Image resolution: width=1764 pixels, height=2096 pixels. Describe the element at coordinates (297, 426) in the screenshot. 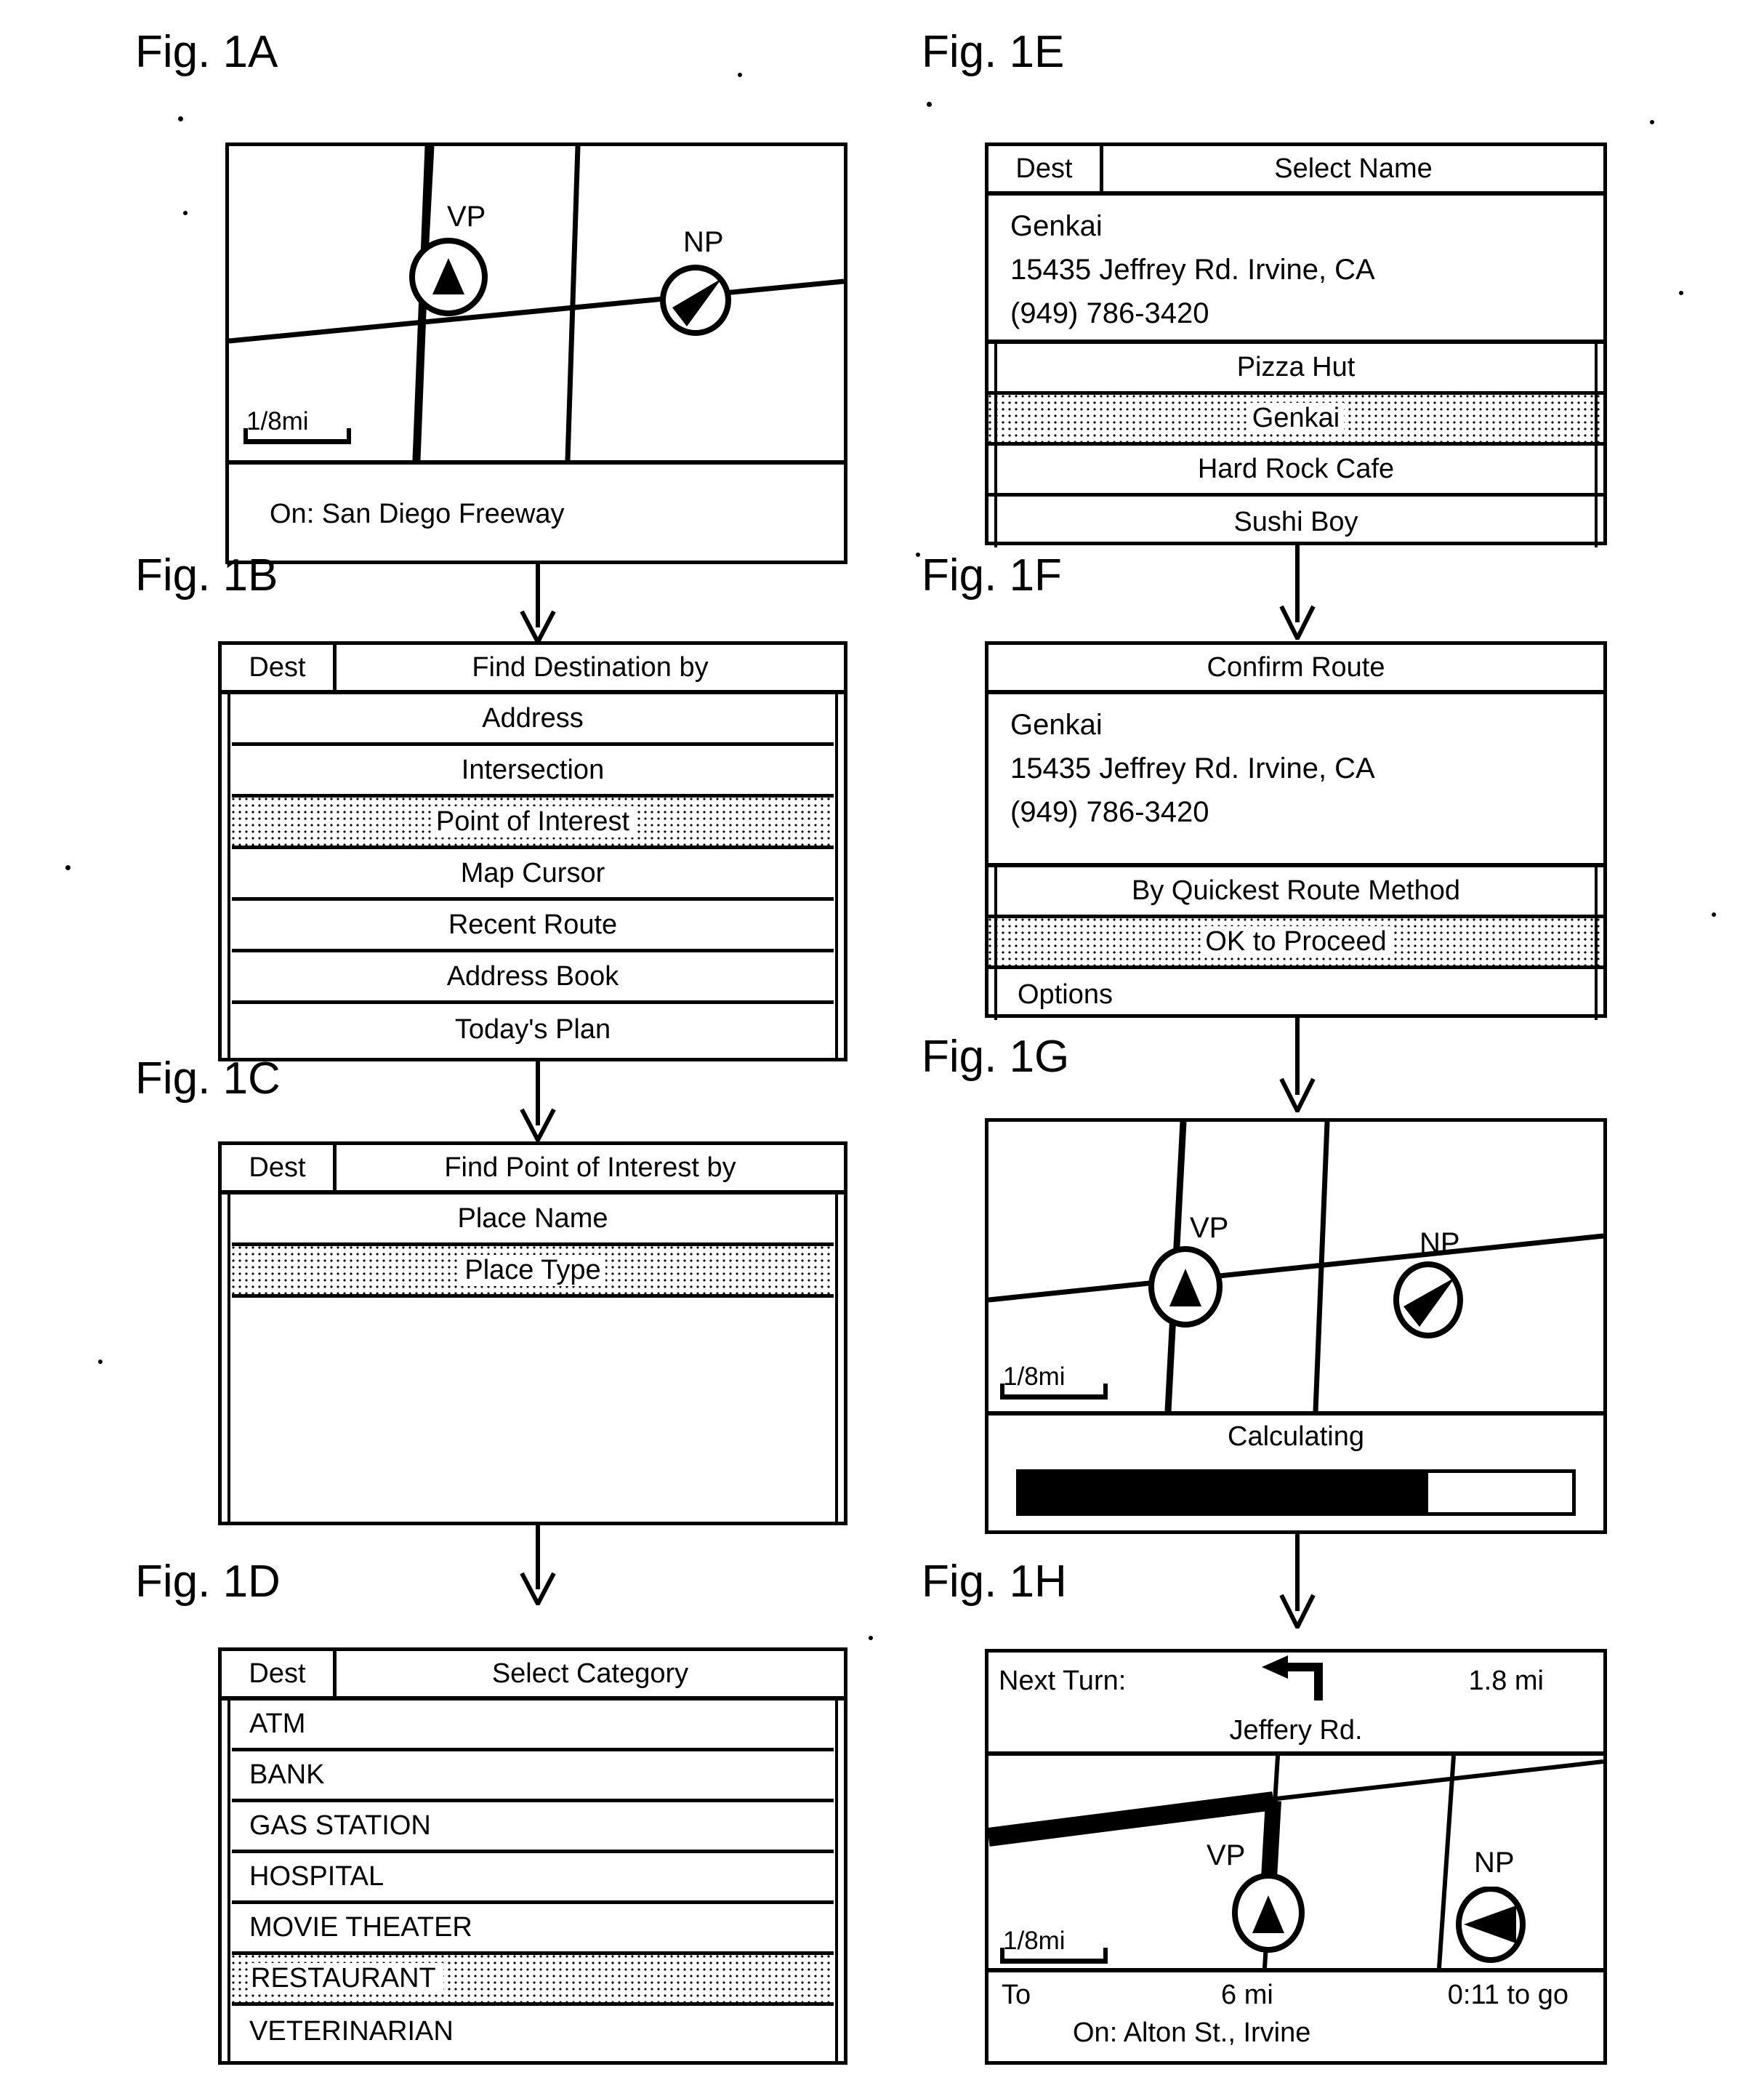

I see `map-scale-bar-1a: 1/8mi` at that location.